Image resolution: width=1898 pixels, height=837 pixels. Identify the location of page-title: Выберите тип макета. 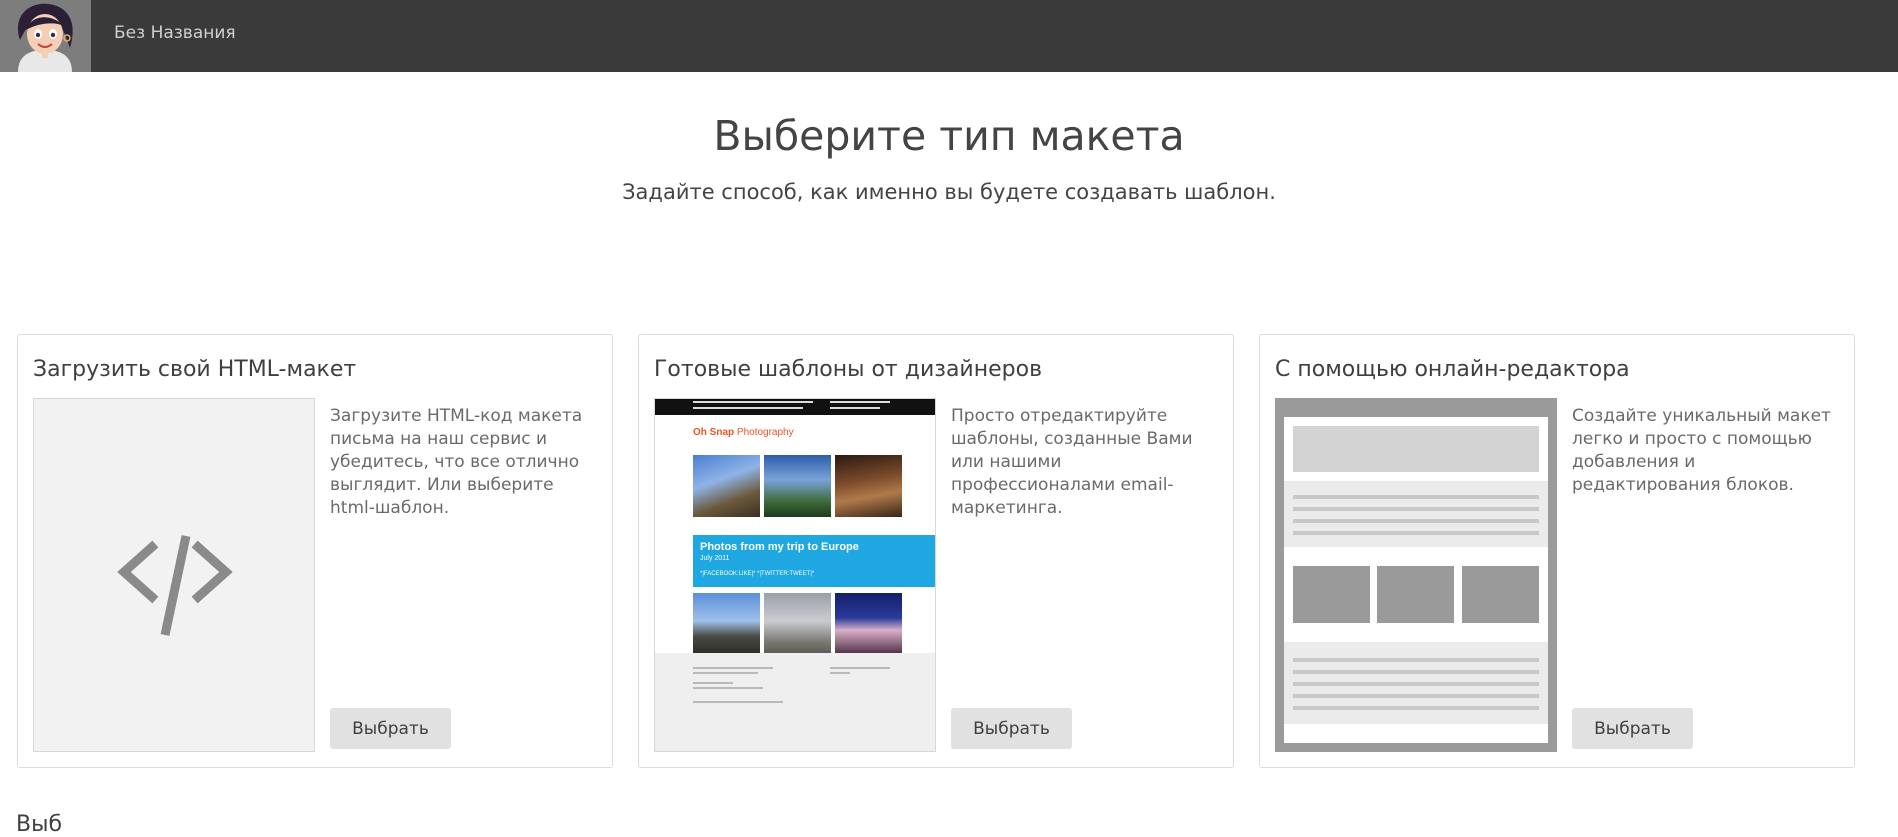
(949, 136).